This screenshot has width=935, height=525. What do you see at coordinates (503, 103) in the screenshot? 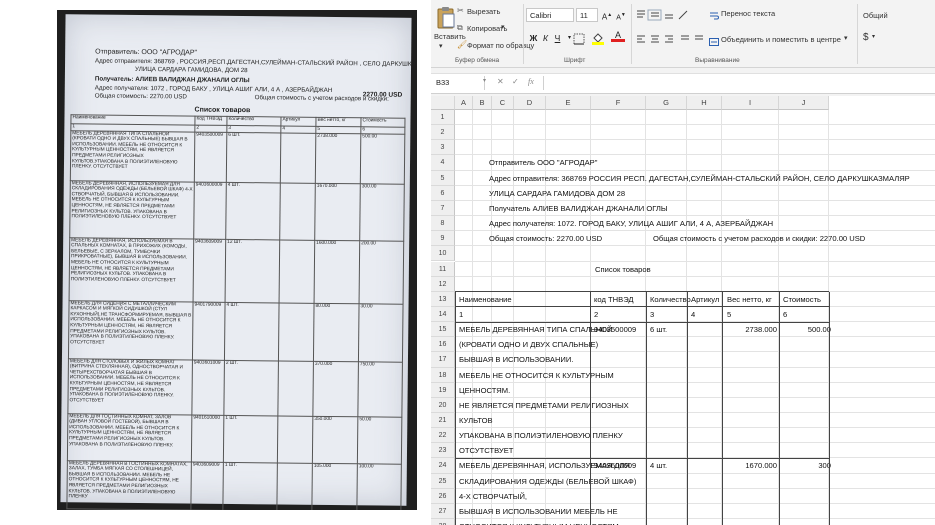
I see `column-header-c: C` at bounding box center [503, 103].